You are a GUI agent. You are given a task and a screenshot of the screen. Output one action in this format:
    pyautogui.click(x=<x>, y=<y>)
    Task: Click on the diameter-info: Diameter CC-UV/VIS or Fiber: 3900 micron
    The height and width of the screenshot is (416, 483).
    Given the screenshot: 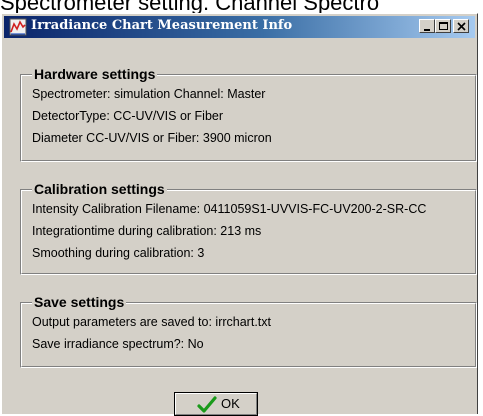 What is the action you would take?
    pyautogui.click(x=152, y=138)
    